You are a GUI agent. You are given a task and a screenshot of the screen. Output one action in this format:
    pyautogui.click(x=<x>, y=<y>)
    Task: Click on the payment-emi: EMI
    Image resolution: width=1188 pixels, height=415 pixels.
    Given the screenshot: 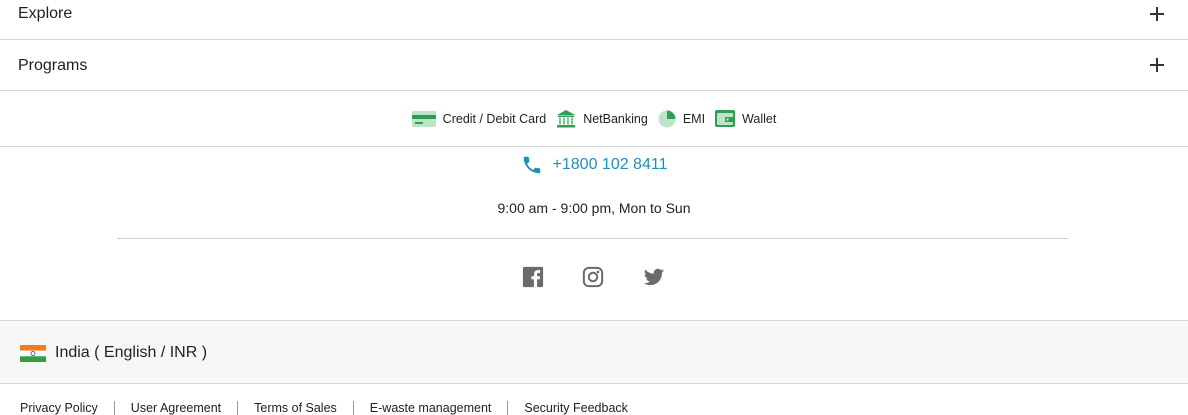 What is the action you would take?
    pyautogui.click(x=681, y=119)
    